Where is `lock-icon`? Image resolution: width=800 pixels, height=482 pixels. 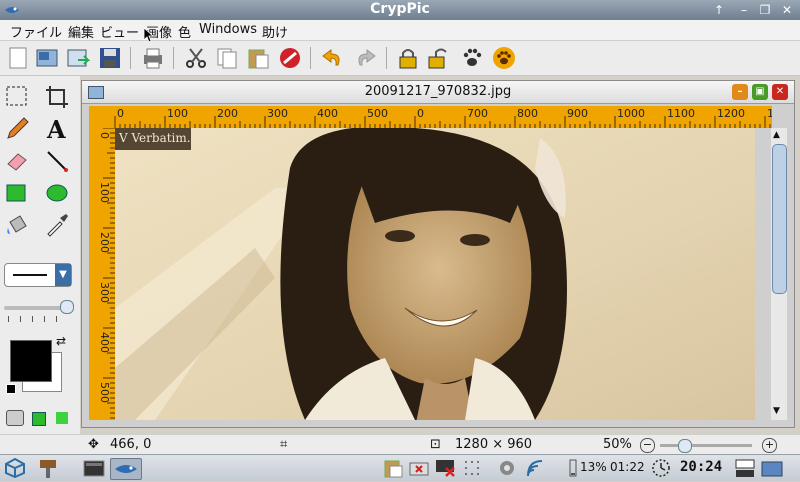
lock-icon is located at coordinates (408, 58).